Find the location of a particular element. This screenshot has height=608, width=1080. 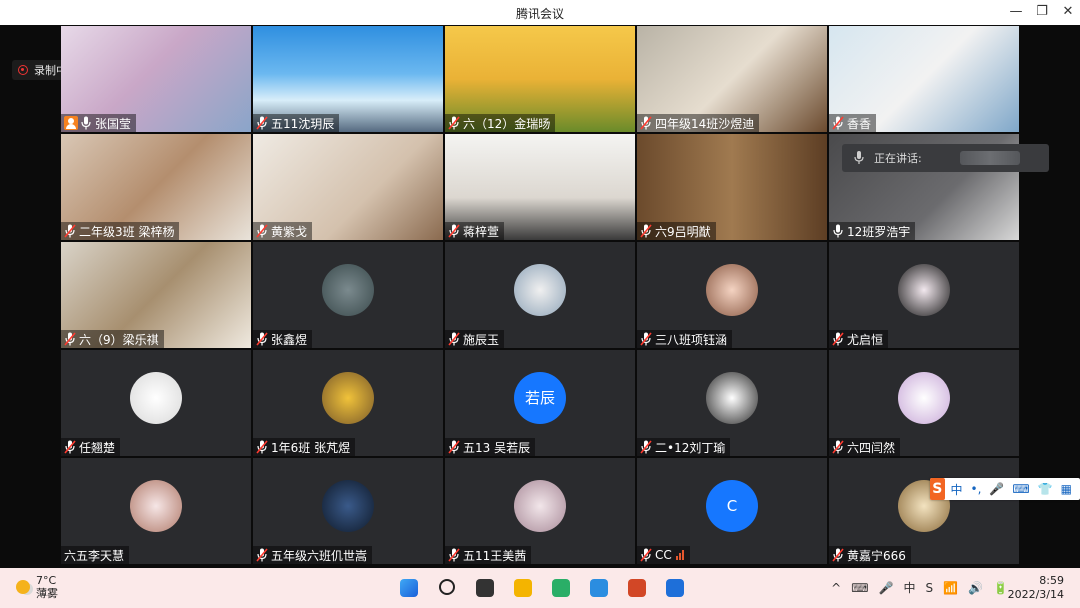

ime-keyboard-icon: ⌨ is located at coordinates (1020, 489).